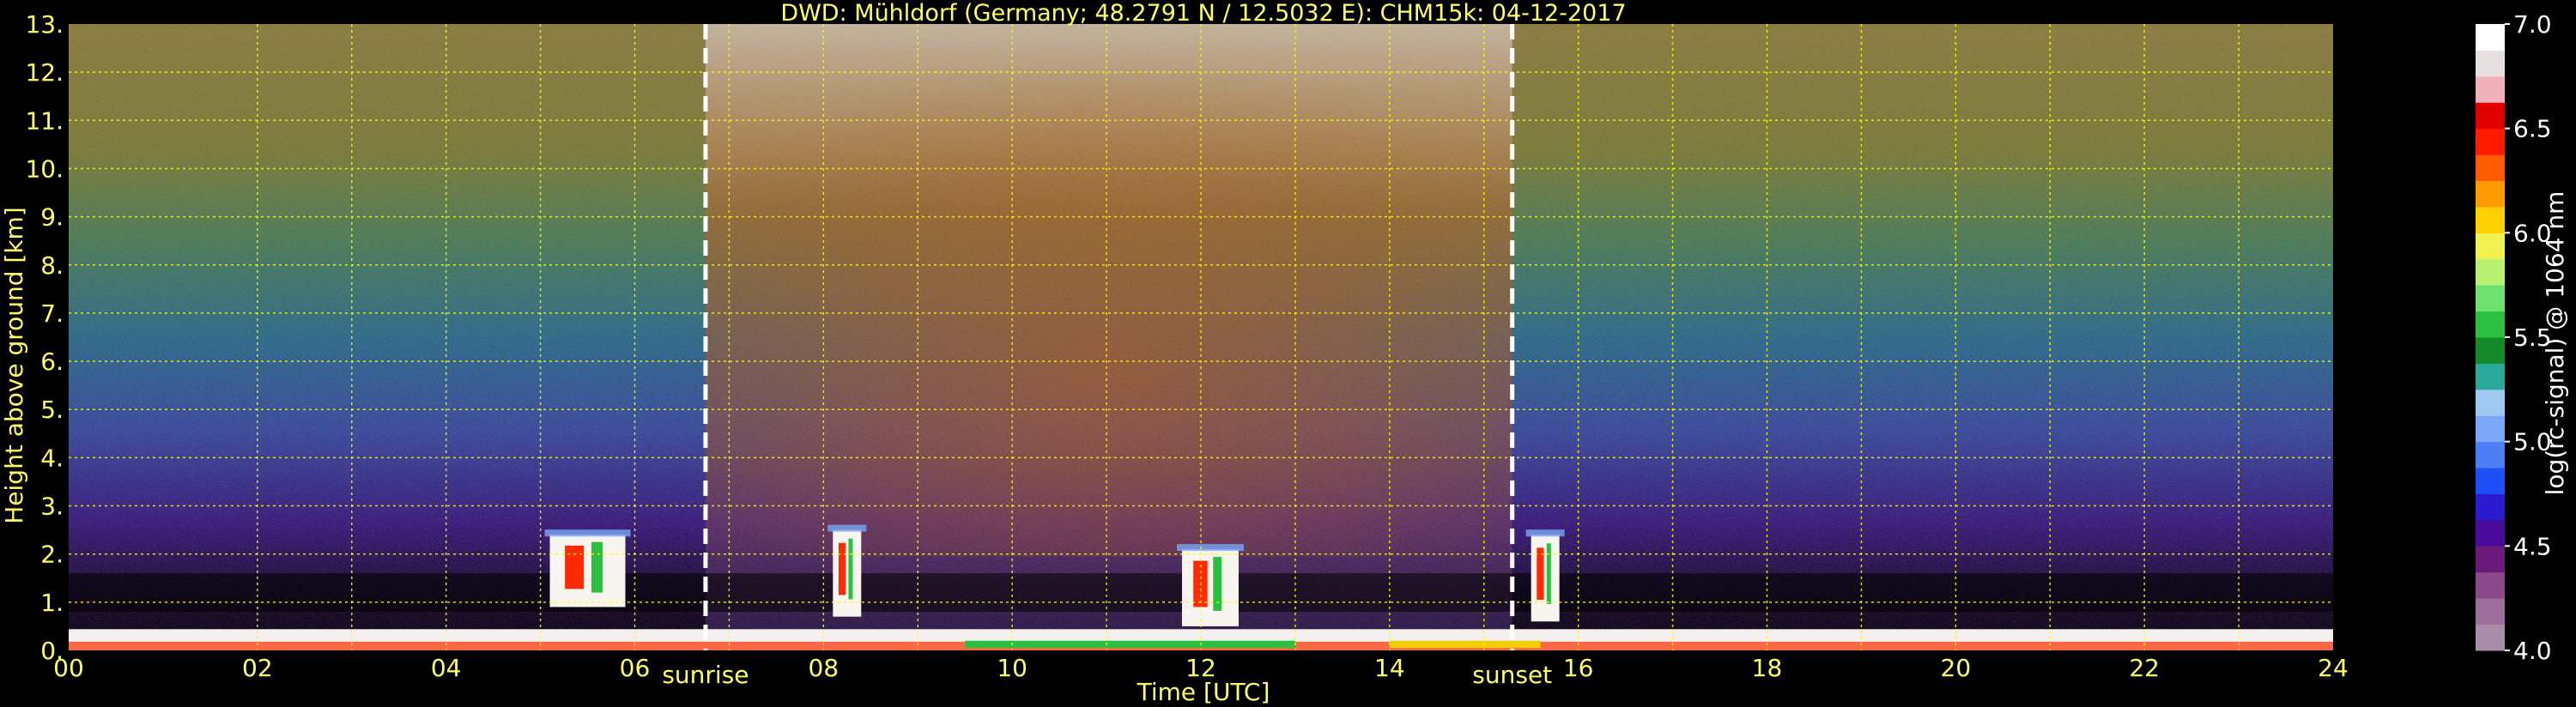 This screenshot has height=707, width=2576. What do you see at coordinates (52, 361) in the screenshot?
I see `y-tick-label: 6.` at bounding box center [52, 361].